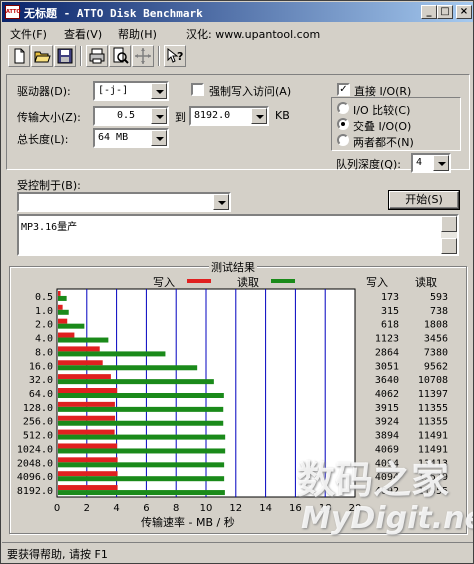  Describe the element at coordinates (390, 325) in the screenshot. I see `write-value: 618` at that location.